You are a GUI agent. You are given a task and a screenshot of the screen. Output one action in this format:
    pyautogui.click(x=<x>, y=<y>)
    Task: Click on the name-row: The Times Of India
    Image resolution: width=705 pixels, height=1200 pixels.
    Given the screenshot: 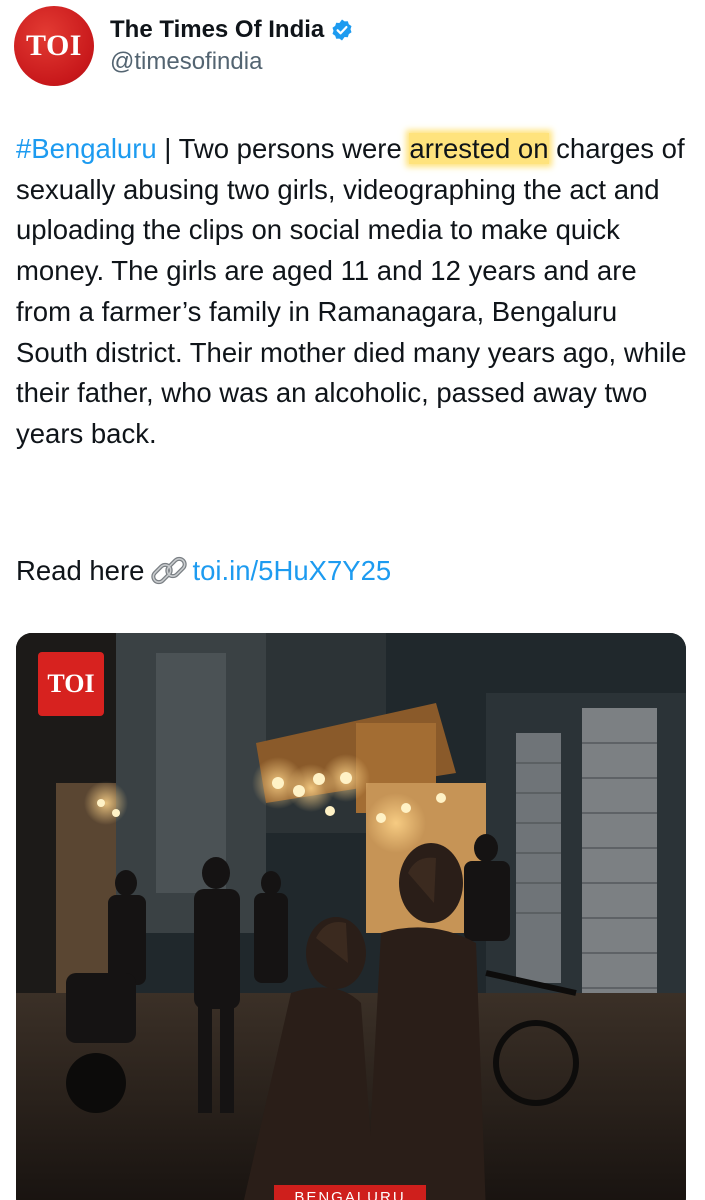 What is the action you would take?
    pyautogui.click(x=232, y=30)
    